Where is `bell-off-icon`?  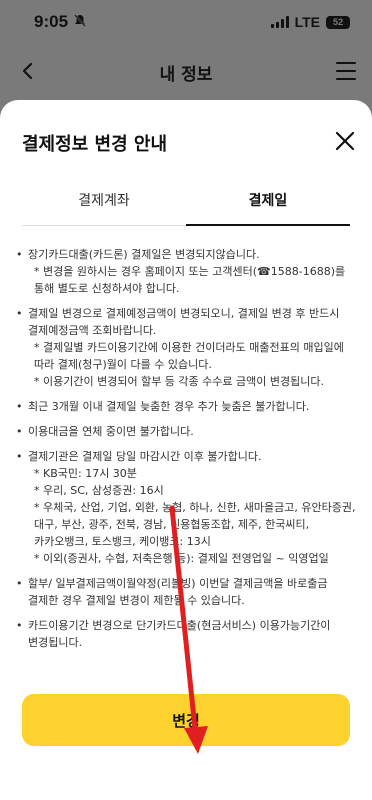
bell-off-icon is located at coordinates (80, 22).